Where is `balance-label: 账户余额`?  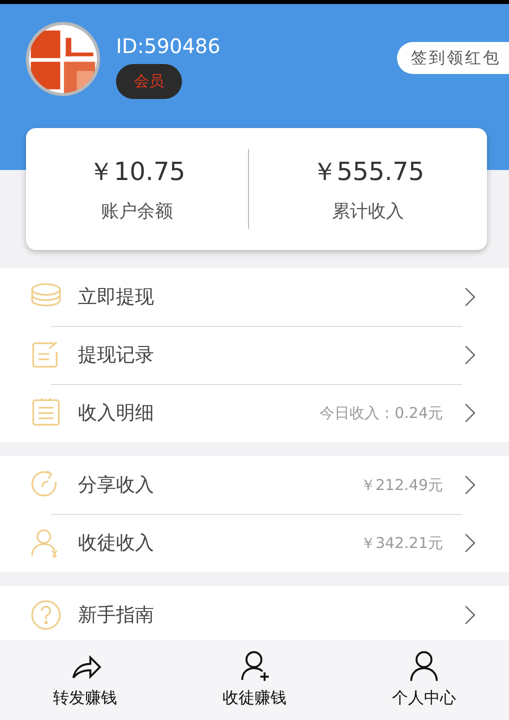
balance-label: 账户余额 is located at coordinates (137, 212).